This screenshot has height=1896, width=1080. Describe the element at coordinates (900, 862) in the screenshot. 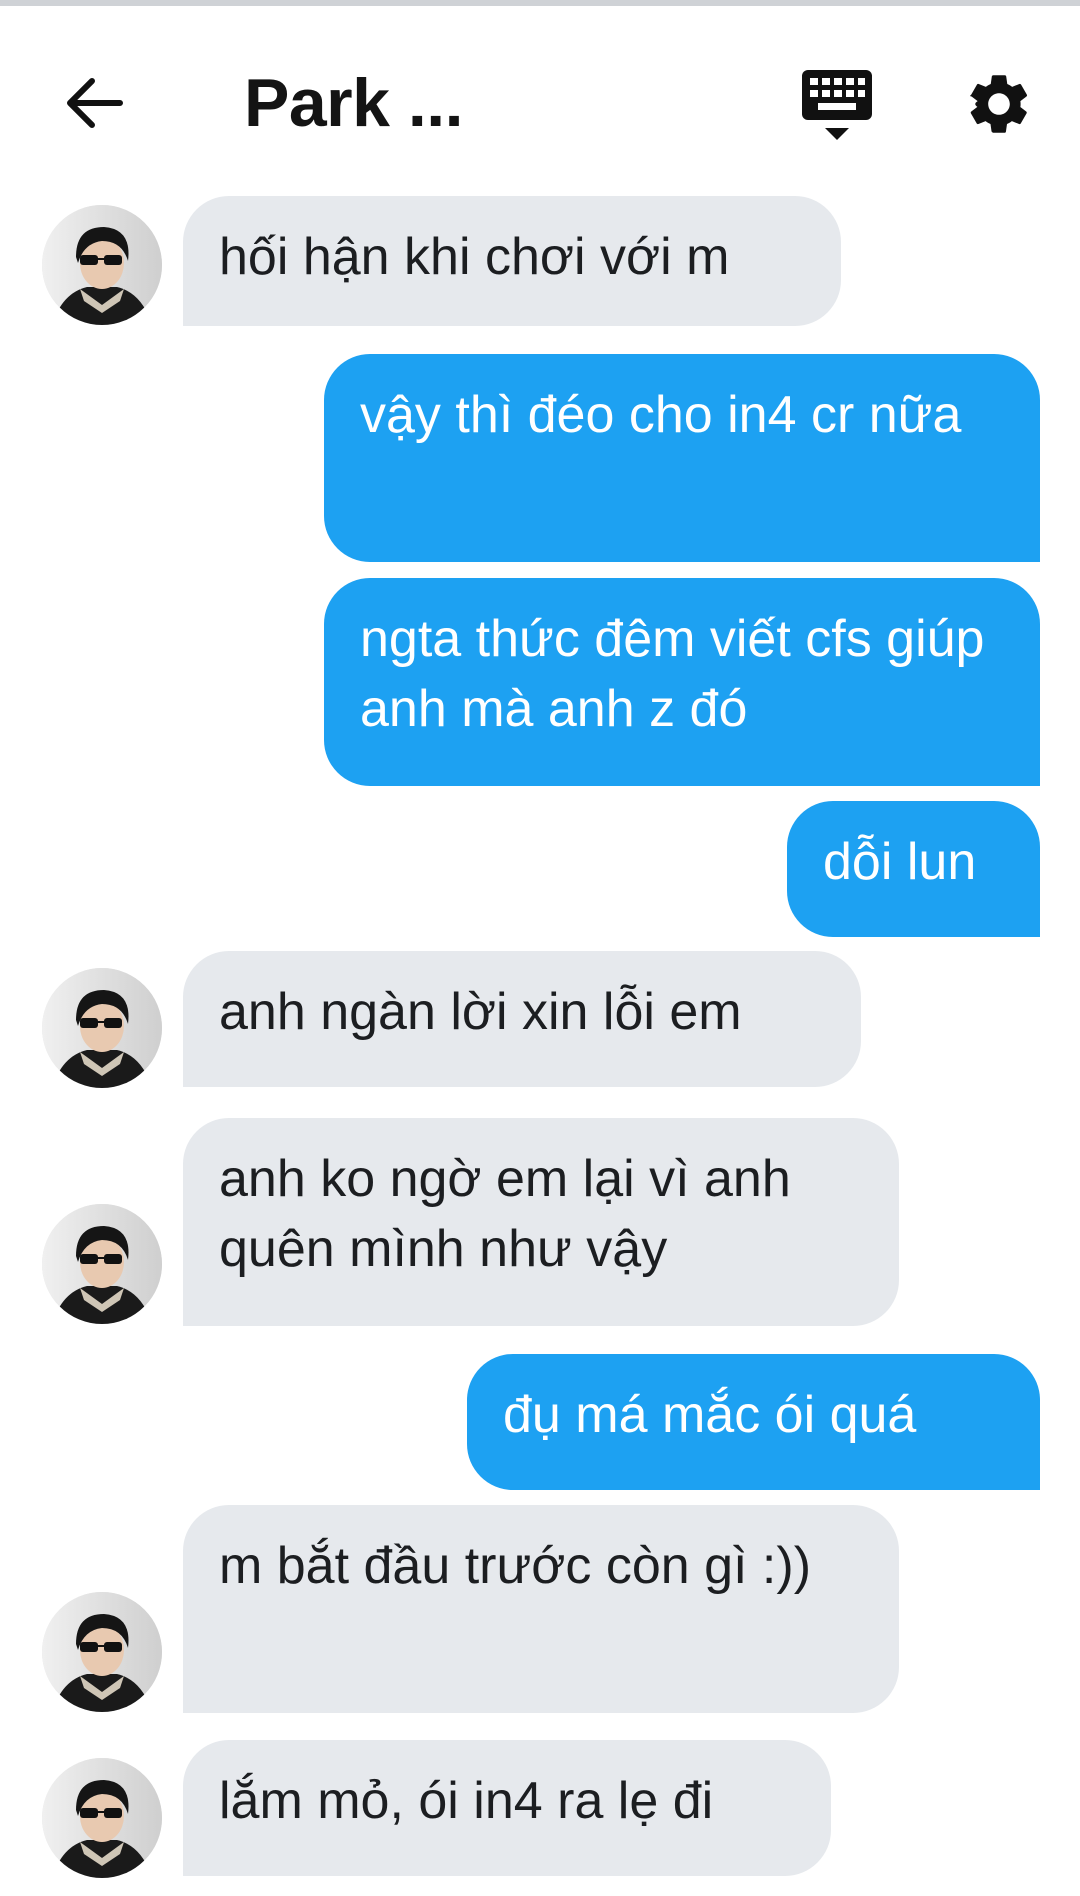

I see `message-text: dỗi lun` at that location.